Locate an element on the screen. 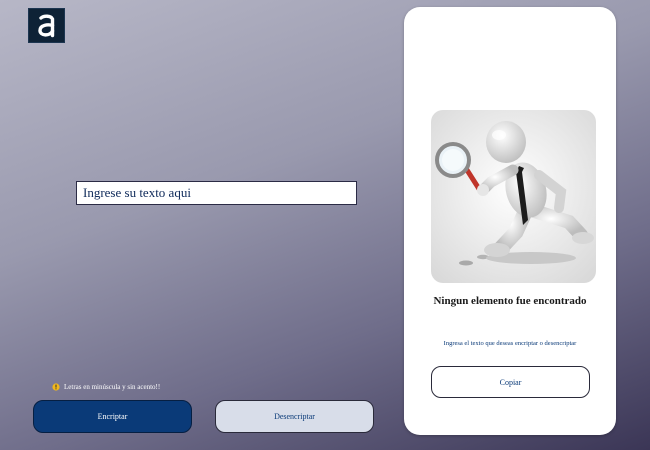 The width and height of the screenshot is (650, 450). text-input is located at coordinates (216, 193).